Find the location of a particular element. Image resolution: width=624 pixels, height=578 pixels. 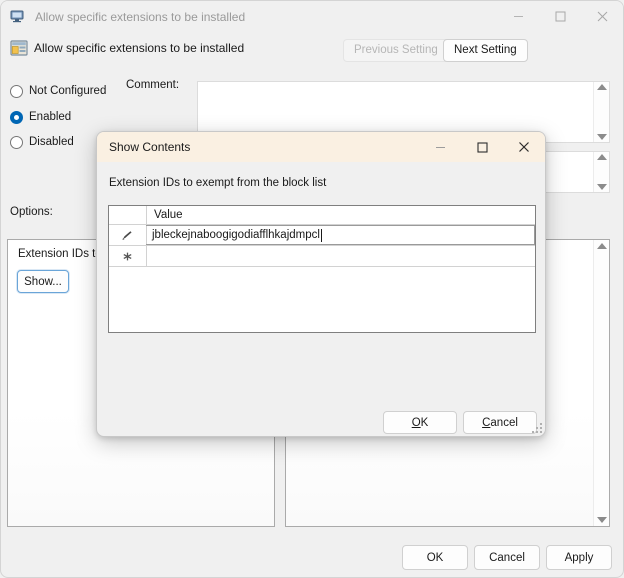

asterisk-new-row-icon is located at coordinates (128, 256).